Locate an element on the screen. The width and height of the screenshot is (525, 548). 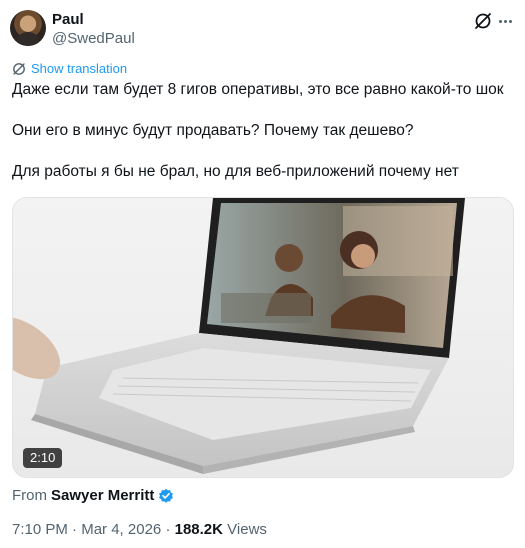
verified-badge-icon is located at coordinates (166, 495).